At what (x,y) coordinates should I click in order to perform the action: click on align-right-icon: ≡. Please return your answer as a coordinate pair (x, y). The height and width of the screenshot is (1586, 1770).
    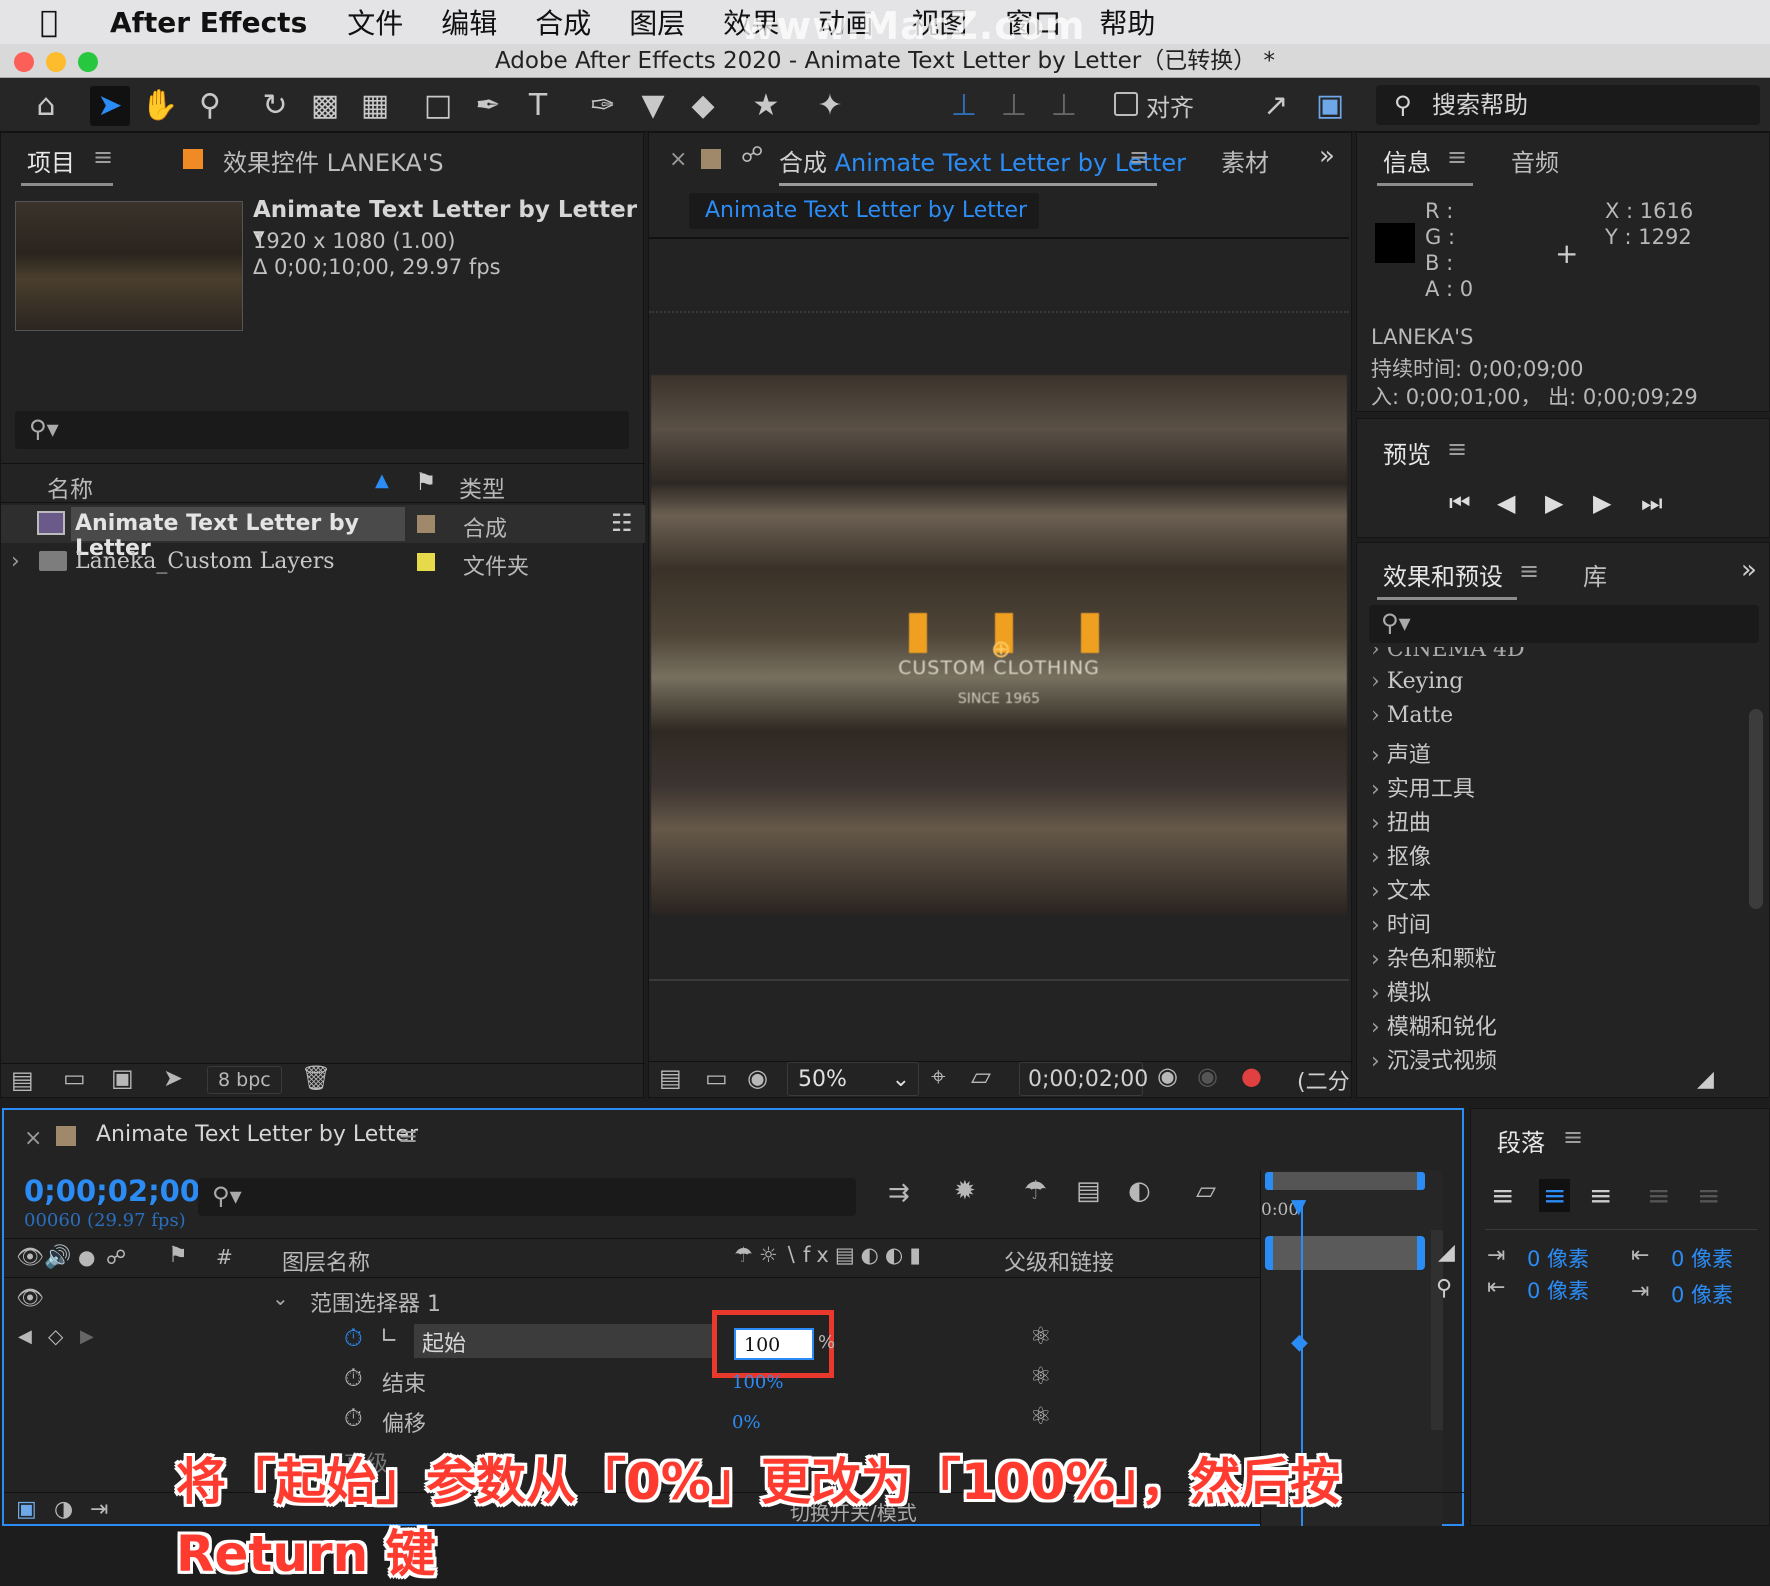
    Looking at the image, I should click on (1600, 1195).